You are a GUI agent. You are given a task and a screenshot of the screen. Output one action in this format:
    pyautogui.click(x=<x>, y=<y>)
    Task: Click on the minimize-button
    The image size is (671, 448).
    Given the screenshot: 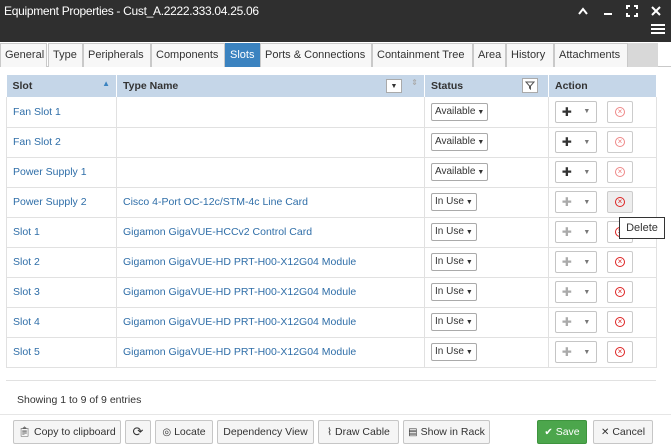 What is the action you would take?
    pyautogui.click(x=608, y=11)
    